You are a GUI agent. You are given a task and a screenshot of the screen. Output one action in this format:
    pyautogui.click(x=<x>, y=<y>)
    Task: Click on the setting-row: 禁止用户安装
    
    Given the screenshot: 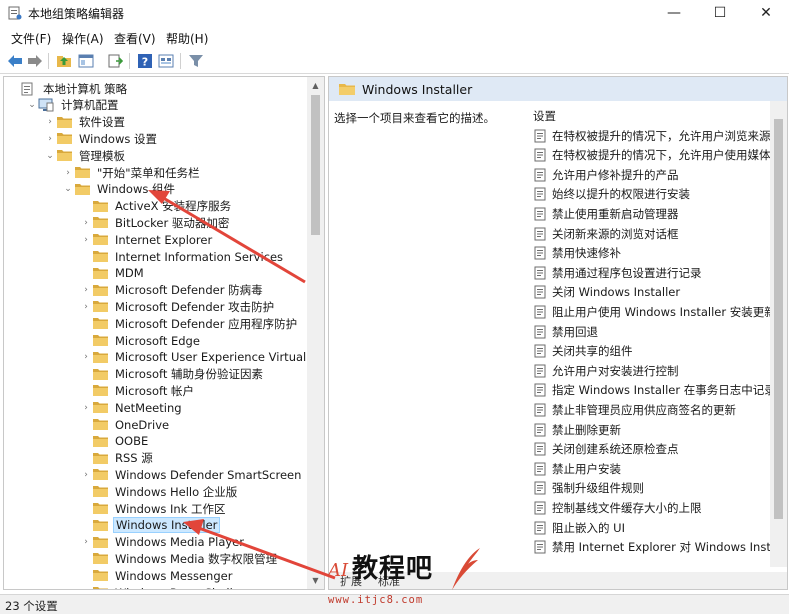 What is the action you would take?
    pyautogui.click(x=577, y=468)
    